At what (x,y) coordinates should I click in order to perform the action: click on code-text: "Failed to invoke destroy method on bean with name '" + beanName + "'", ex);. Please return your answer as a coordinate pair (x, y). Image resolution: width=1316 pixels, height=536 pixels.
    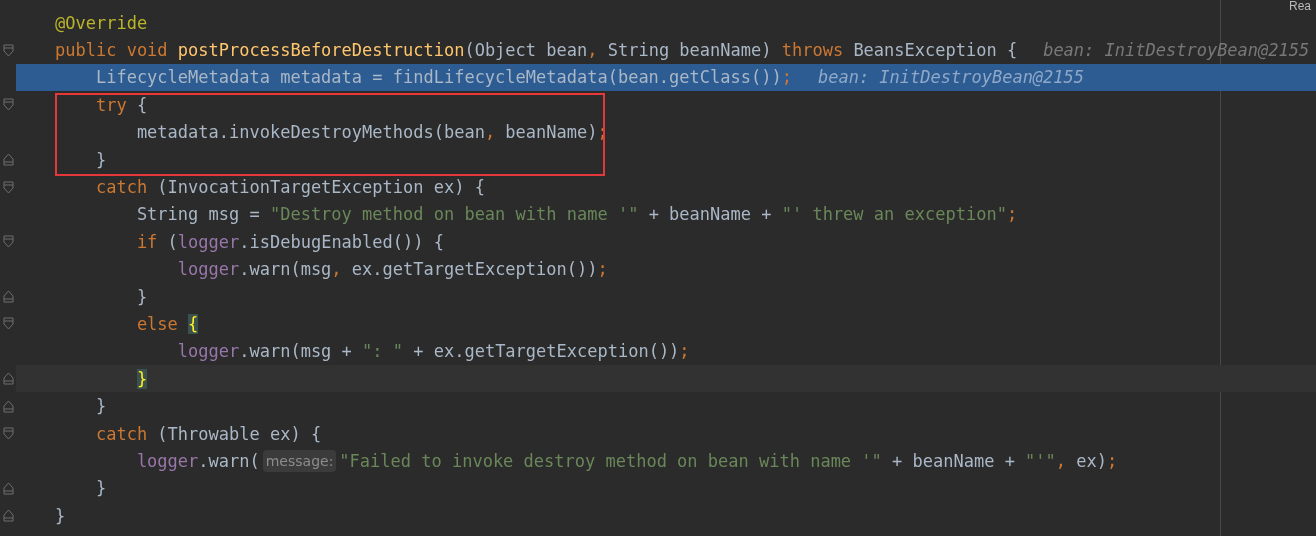
    Looking at the image, I should click on (728, 460).